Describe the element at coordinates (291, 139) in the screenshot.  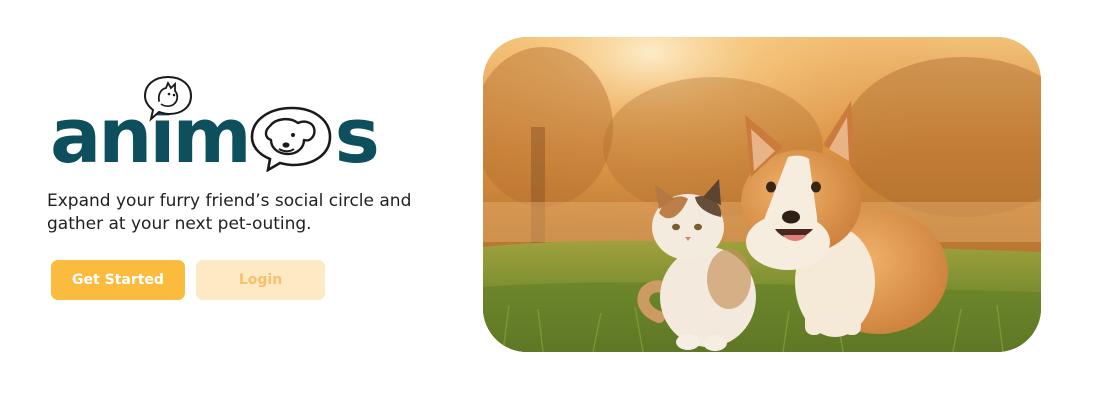
I see `dog-speech-bubble-icon` at that location.